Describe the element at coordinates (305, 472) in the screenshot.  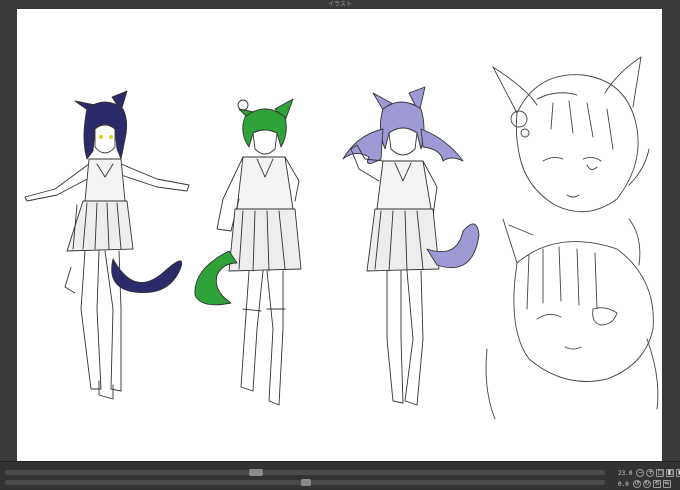
I see `horizontal-scrollbar` at that location.